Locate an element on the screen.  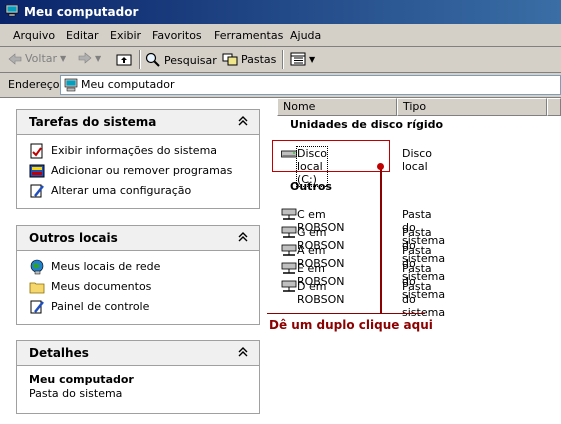
column-header-extra is located at coordinates (554, 107).